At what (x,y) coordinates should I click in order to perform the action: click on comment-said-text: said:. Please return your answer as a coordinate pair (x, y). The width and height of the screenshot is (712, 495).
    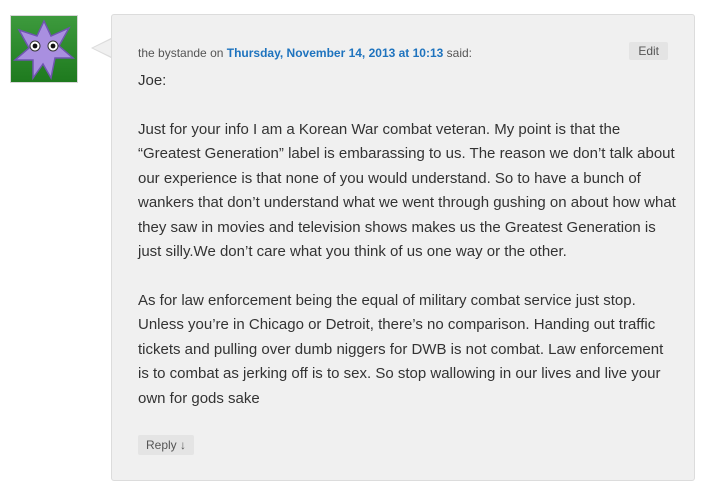
    Looking at the image, I should click on (459, 53).